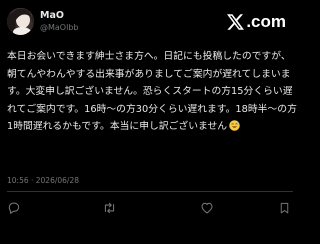 Image resolution: width=320 pixels, height=244 pixels. What do you see at coordinates (52, 15) in the screenshot?
I see `author-display-name: MaO` at bounding box center [52, 15].